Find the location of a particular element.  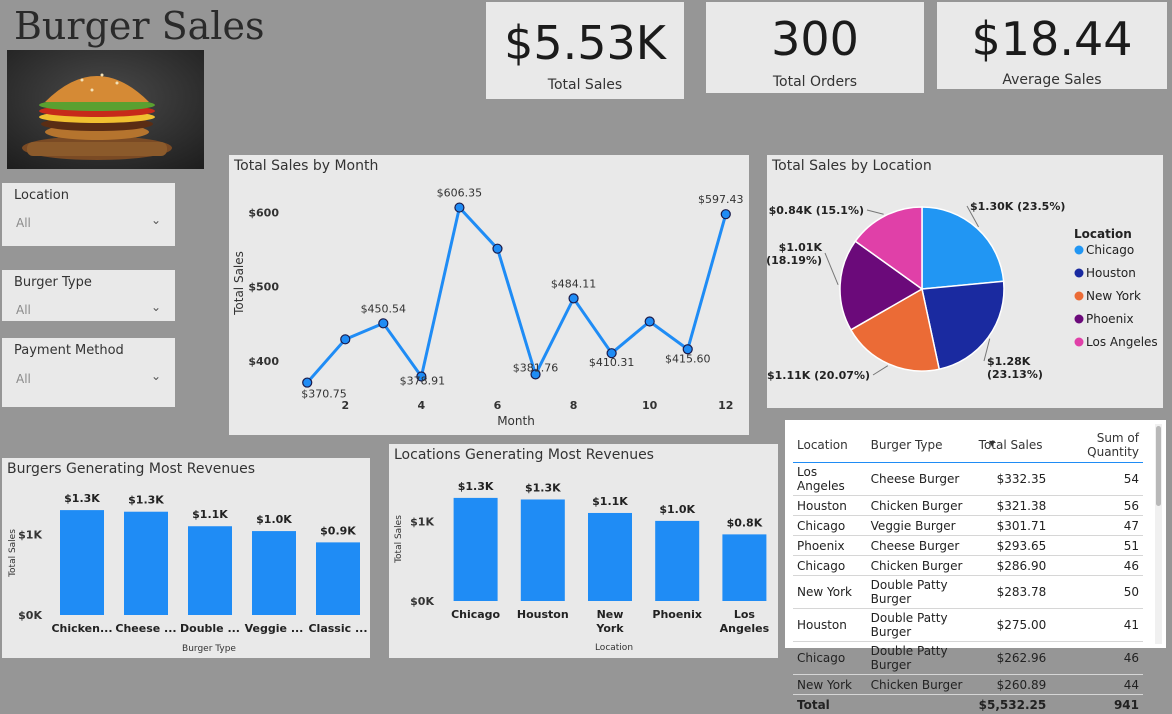

table-row: HoustonDouble Patty Burger$275.0041 is located at coordinates (968, 625).